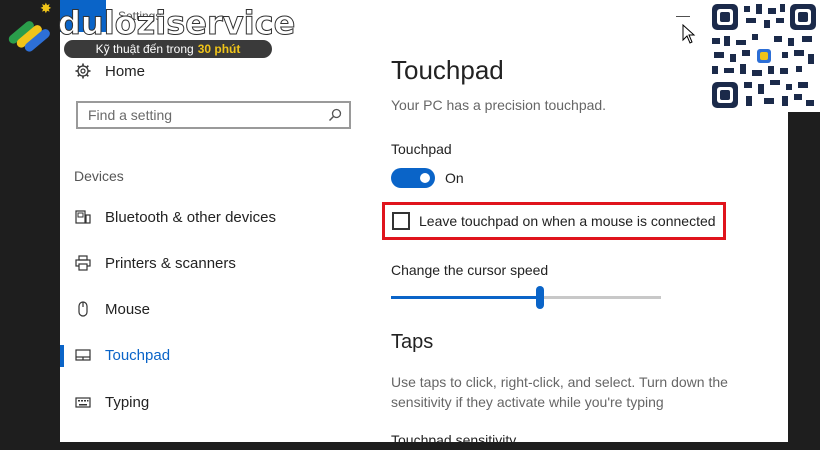 Image resolution: width=820 pixels, height=450 pixels. I want to click on search-box, so click(213, 115).